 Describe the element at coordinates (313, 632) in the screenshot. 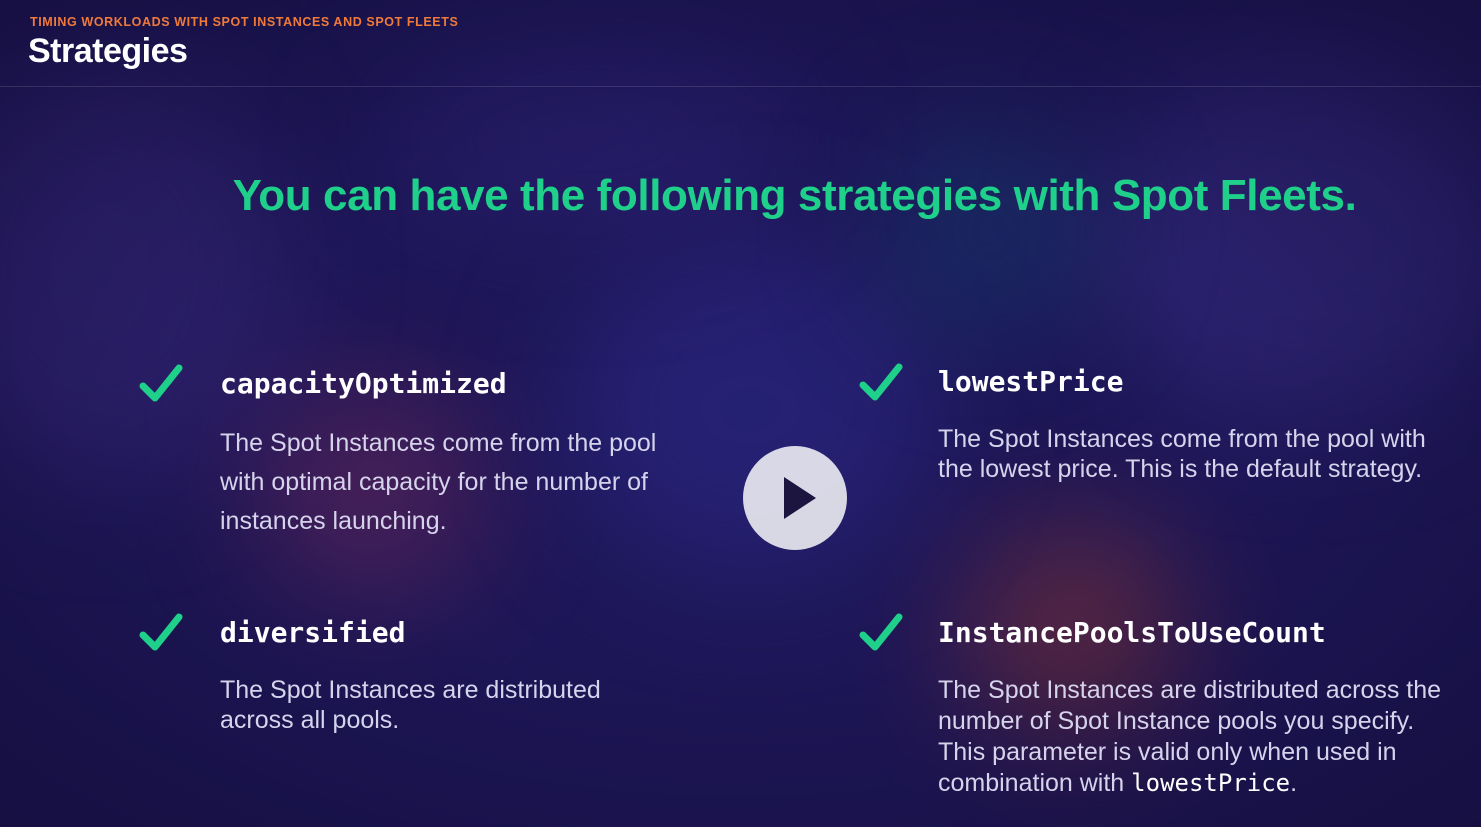

I see `strategy-name: diversified` at that location.